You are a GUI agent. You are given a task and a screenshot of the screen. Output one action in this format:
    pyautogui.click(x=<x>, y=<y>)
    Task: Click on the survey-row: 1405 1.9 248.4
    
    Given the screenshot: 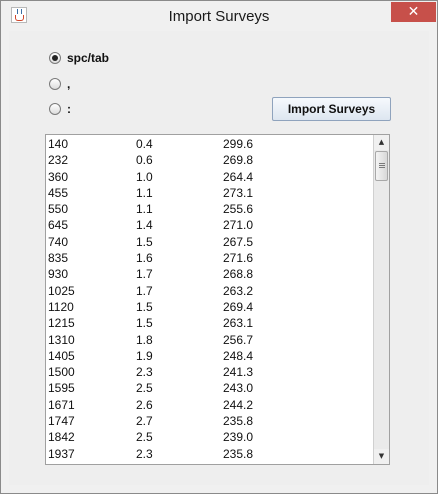 What is the action you would take?
    pyautogui.click(x=209, y=357)
    